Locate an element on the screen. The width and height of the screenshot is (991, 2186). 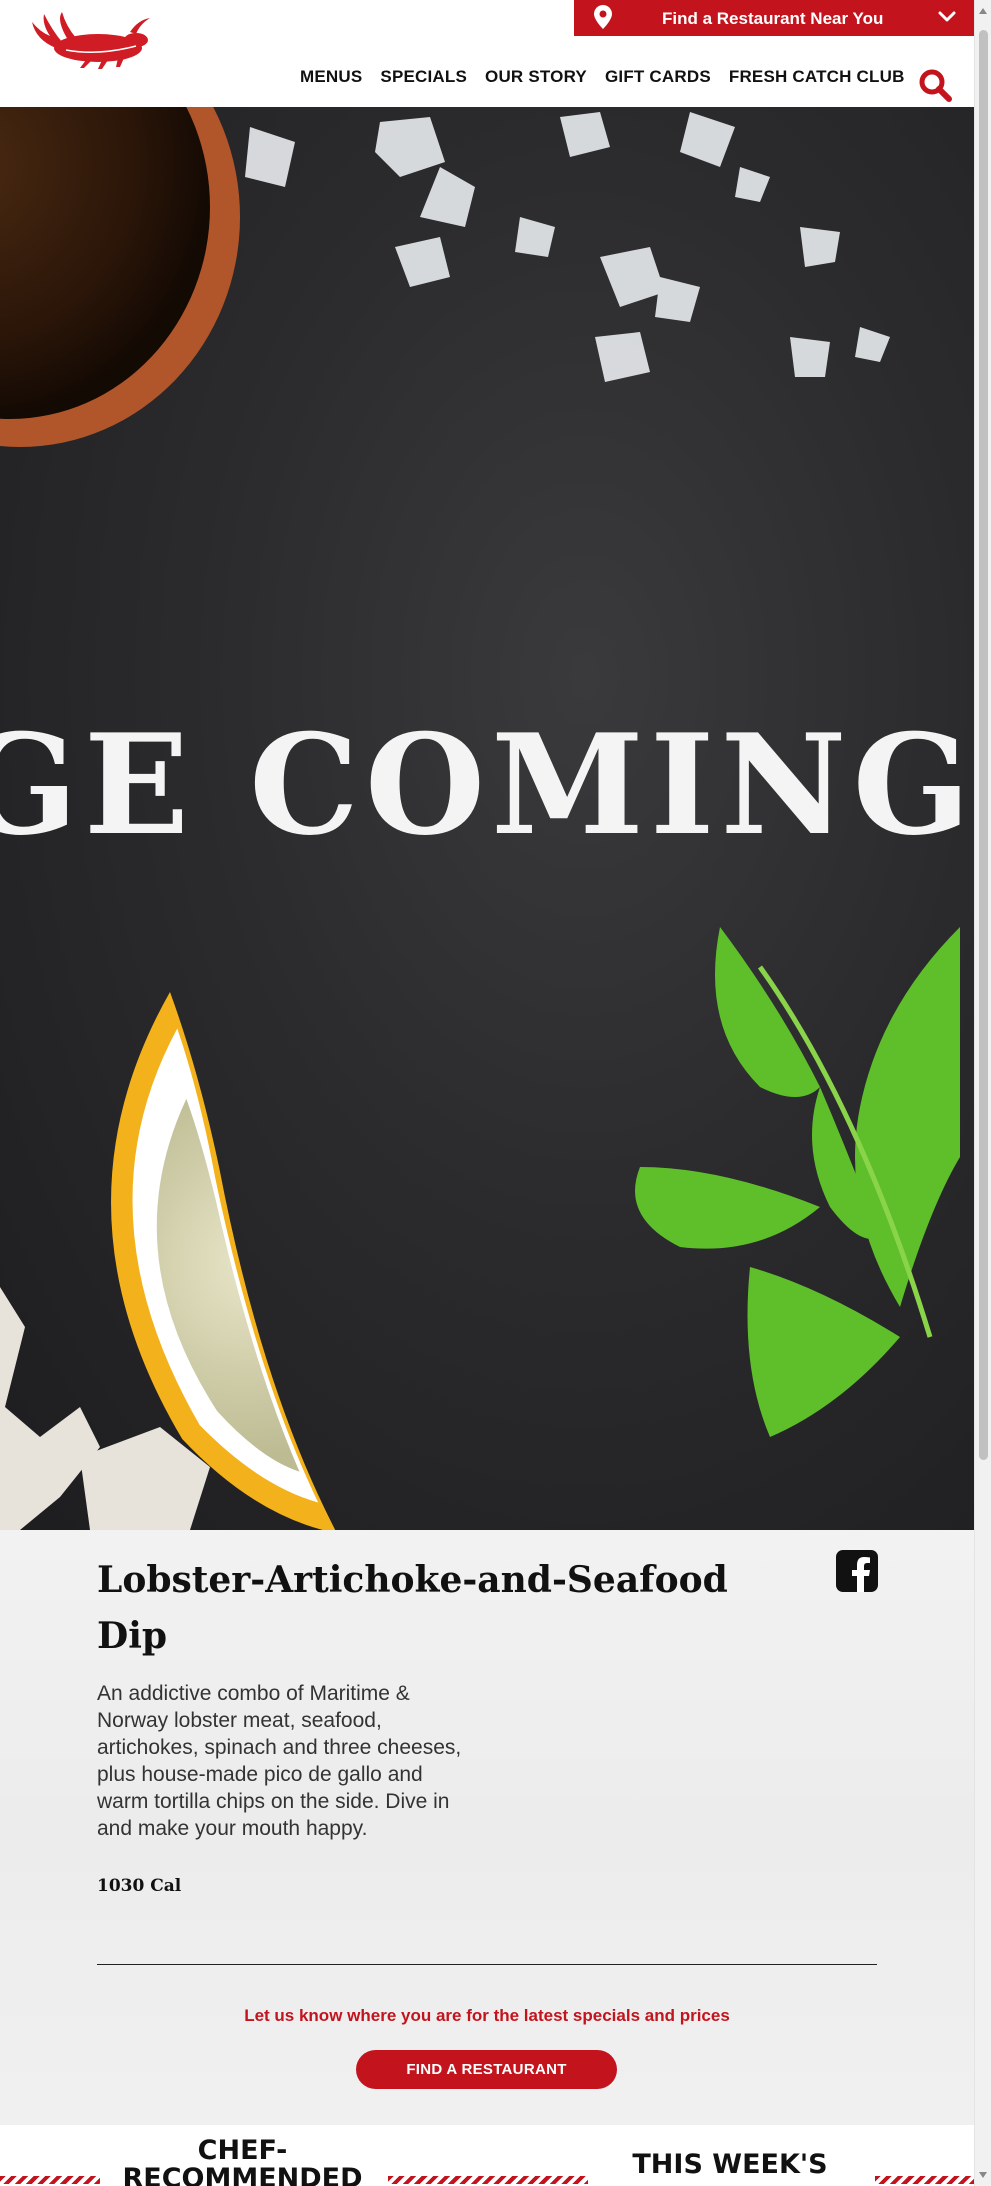
chef-recommended-heading: CHEF- RECOMMENDED is located at coordinates (242, 2161).